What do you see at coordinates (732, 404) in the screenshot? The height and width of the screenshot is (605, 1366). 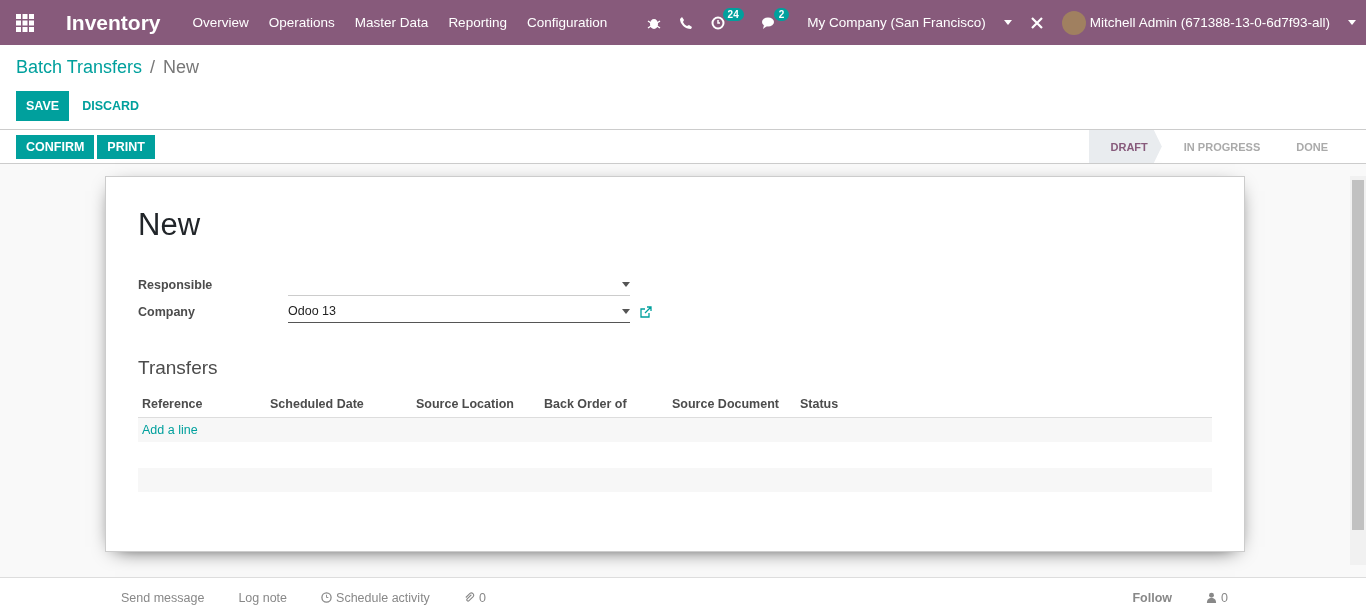 I see `column-header: Source Document` at bounding box center [732, 404].